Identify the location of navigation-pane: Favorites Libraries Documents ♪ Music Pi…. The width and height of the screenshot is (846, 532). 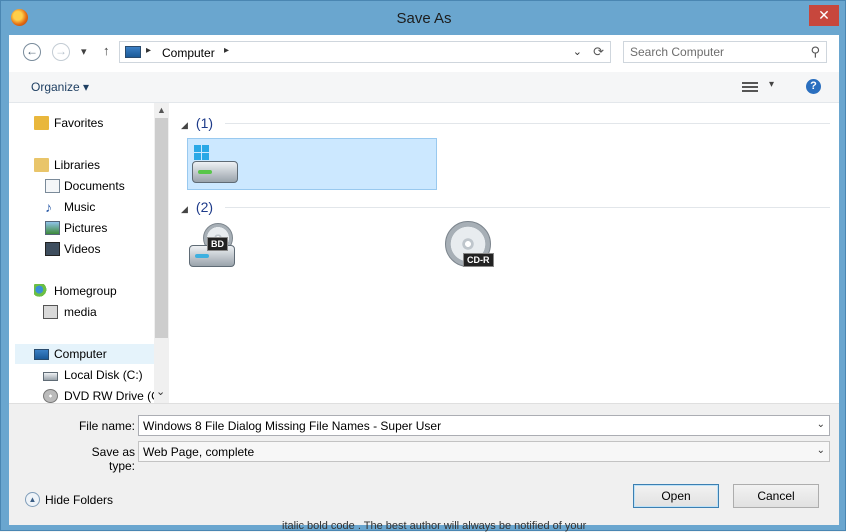
(89, 253).